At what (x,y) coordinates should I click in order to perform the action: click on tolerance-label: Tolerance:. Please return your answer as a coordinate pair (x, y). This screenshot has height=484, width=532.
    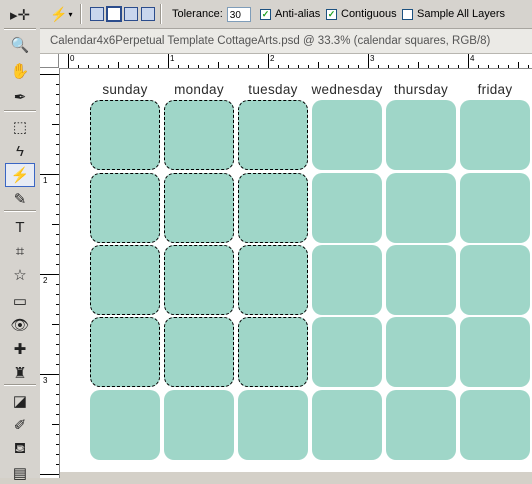
    Looking at the image, I should click on (197, 14).